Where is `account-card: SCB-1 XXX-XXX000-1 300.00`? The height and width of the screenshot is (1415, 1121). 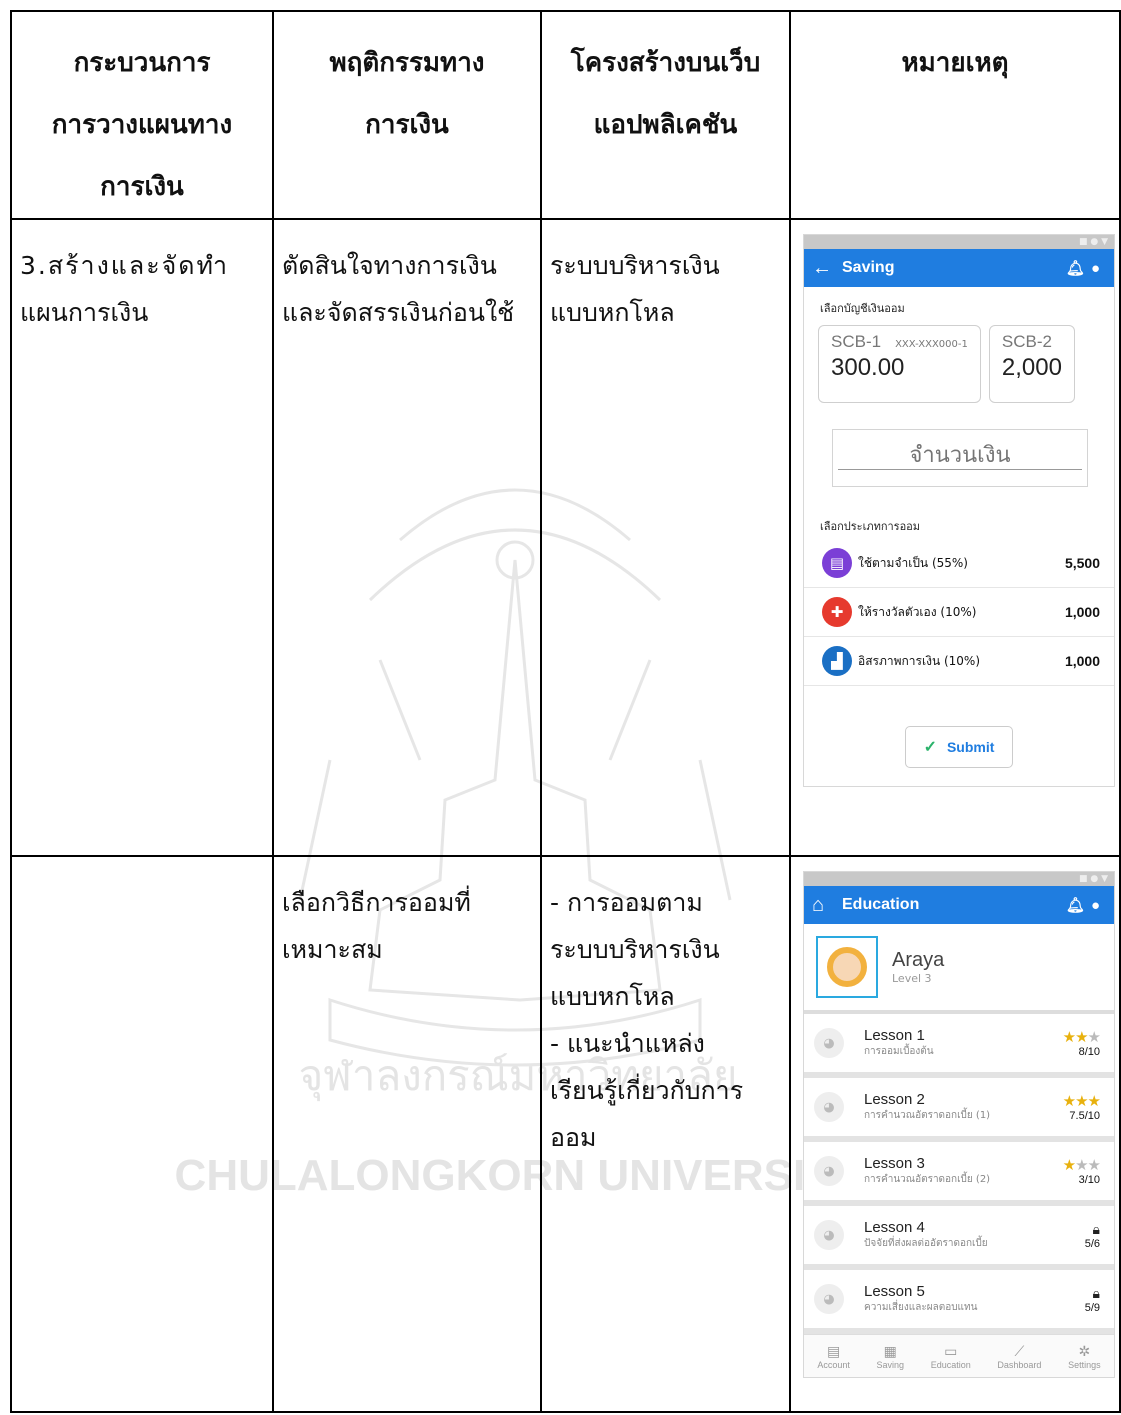 account-card: SCB-1 XXX-XXX000-1 300.00 is located at coordinates (899, 364).